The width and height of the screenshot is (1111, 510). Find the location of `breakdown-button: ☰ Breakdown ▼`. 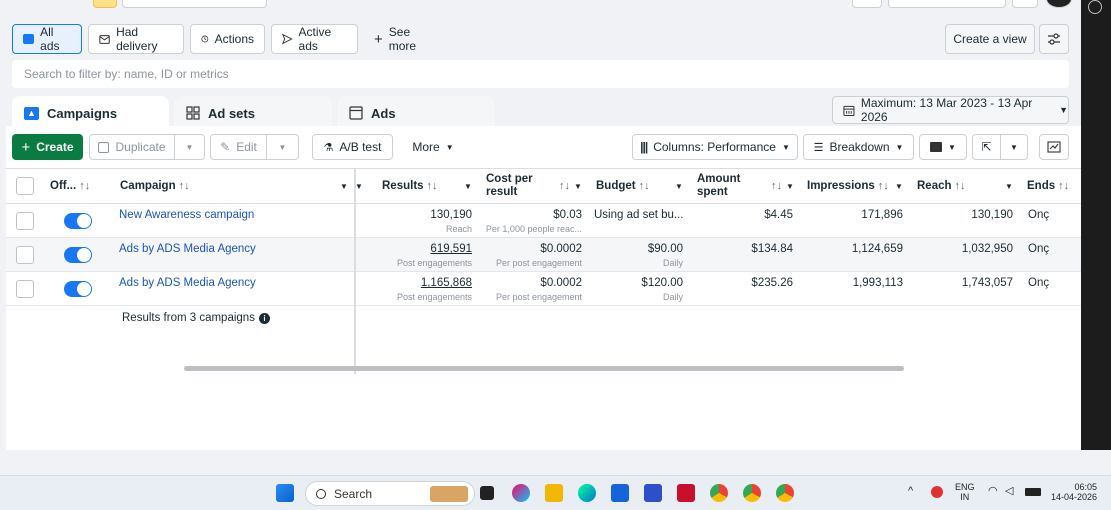

breakdown-button: ☰ Breakdown ▼ is located at coordinates (858, 147).